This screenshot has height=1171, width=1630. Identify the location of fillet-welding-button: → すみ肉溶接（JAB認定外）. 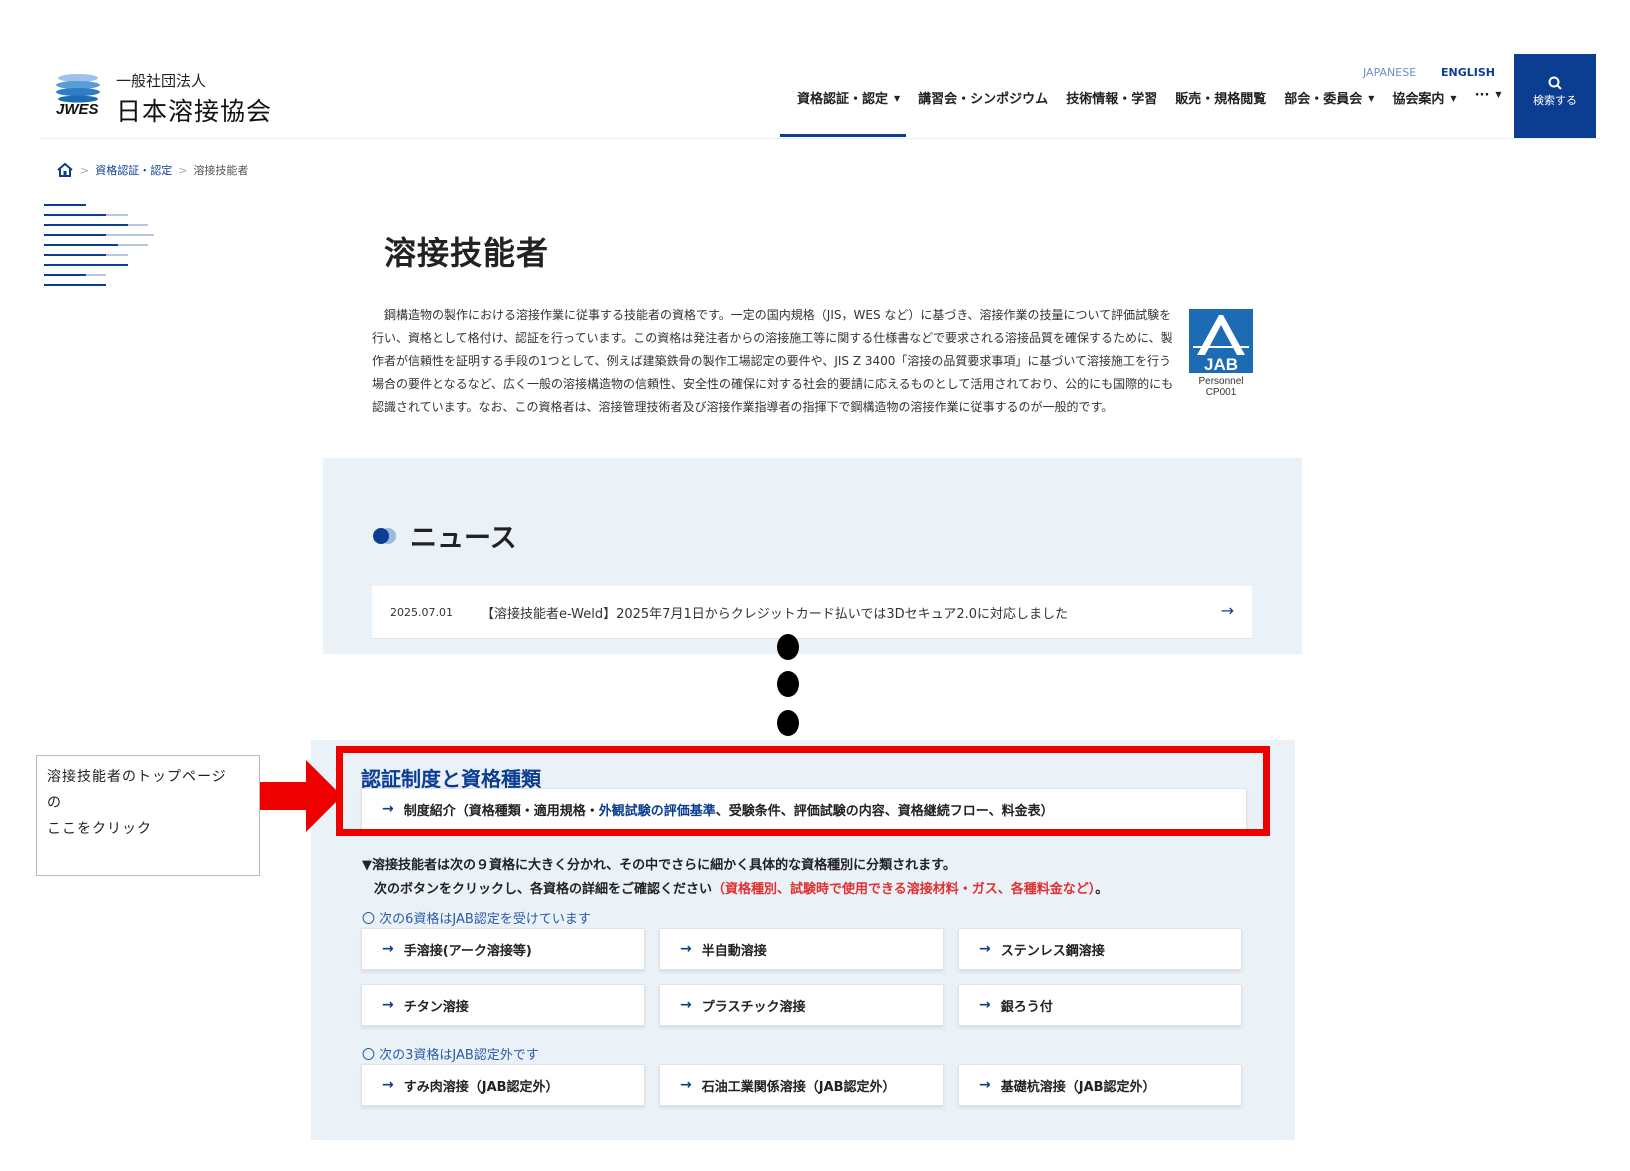
(503, 1085).